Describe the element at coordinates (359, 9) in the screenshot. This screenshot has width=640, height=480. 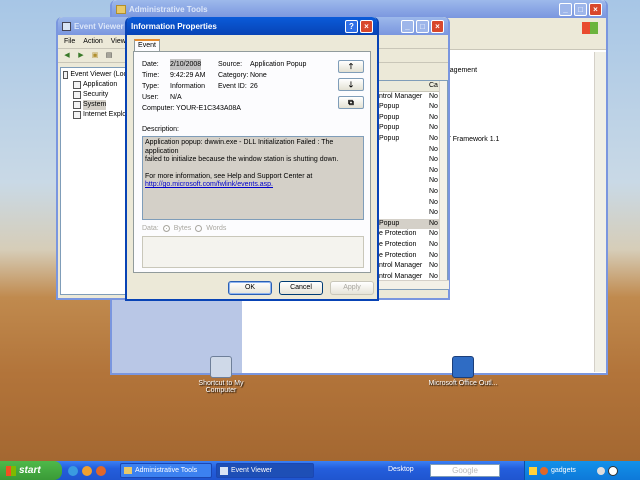
I see `admin-tools-titlebar: Administrative Tools _ □ ×` at that location.